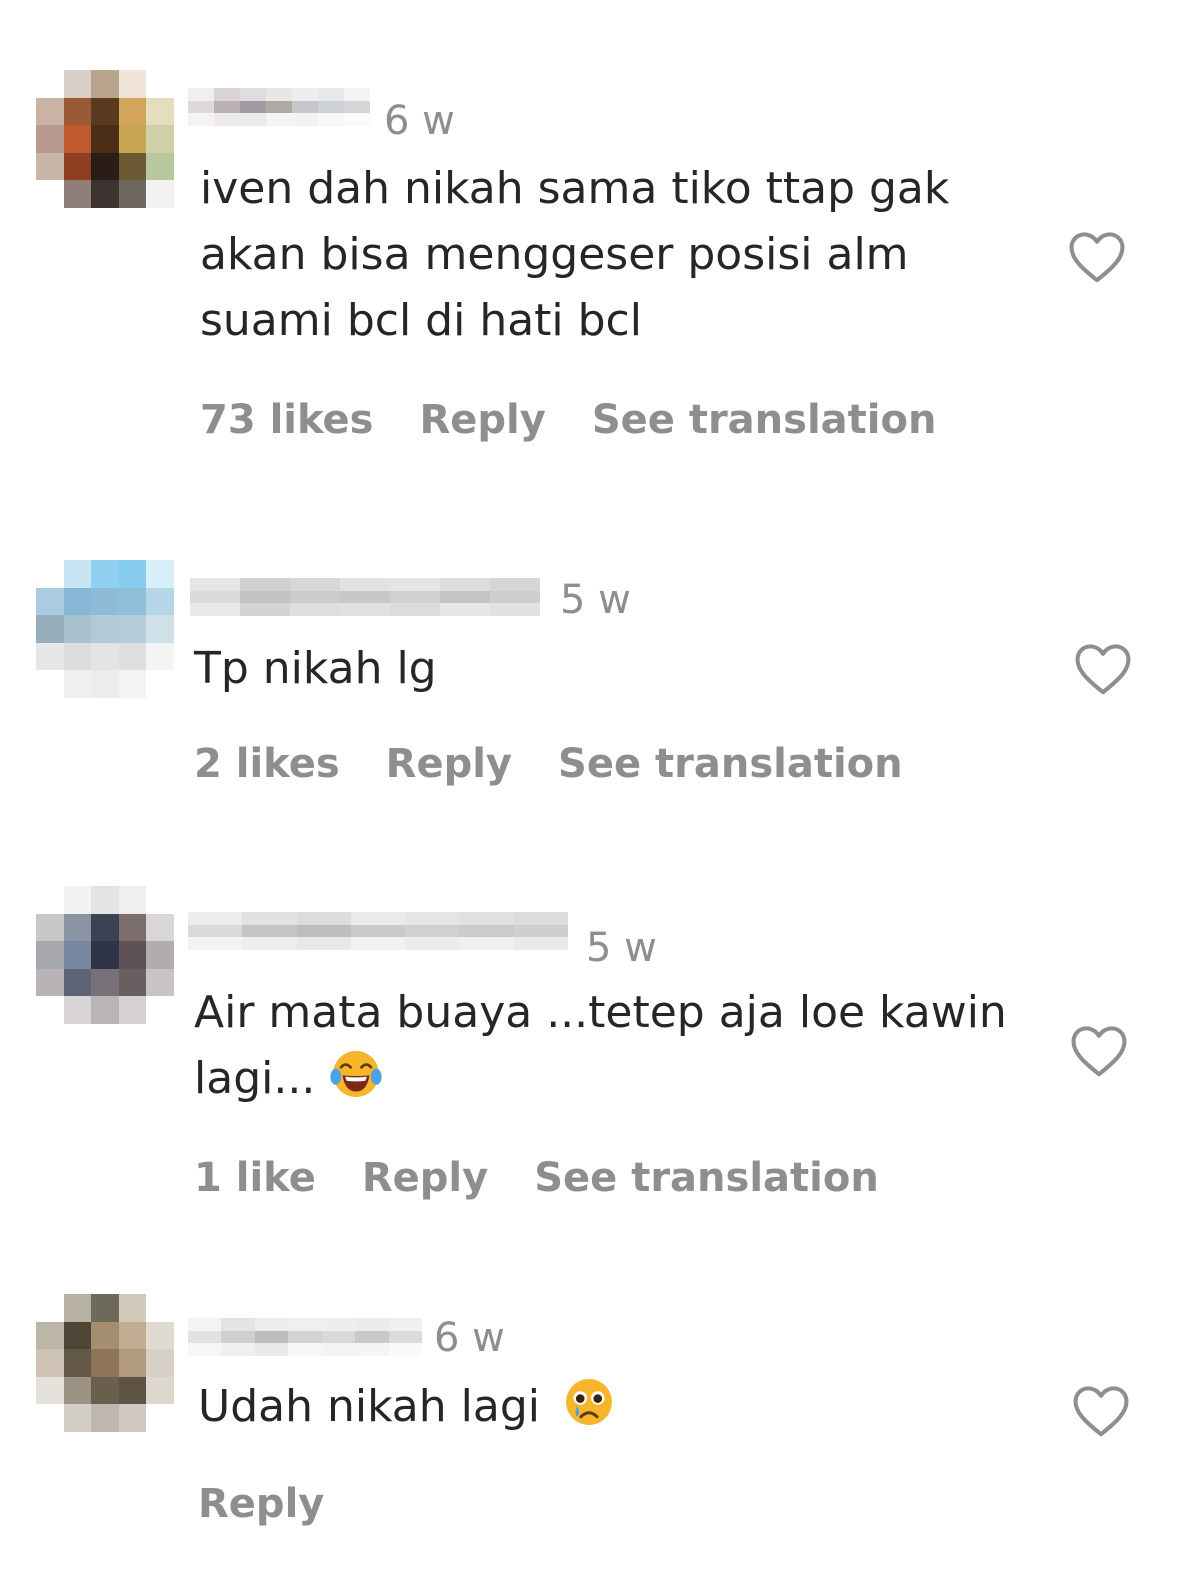 The width and height of the screenshot is (1200, 1596). What do you see at coordinates (255, 1178) in the screenshot?
I see `likes-count: 1 like` at bounding box center [255, 1178].